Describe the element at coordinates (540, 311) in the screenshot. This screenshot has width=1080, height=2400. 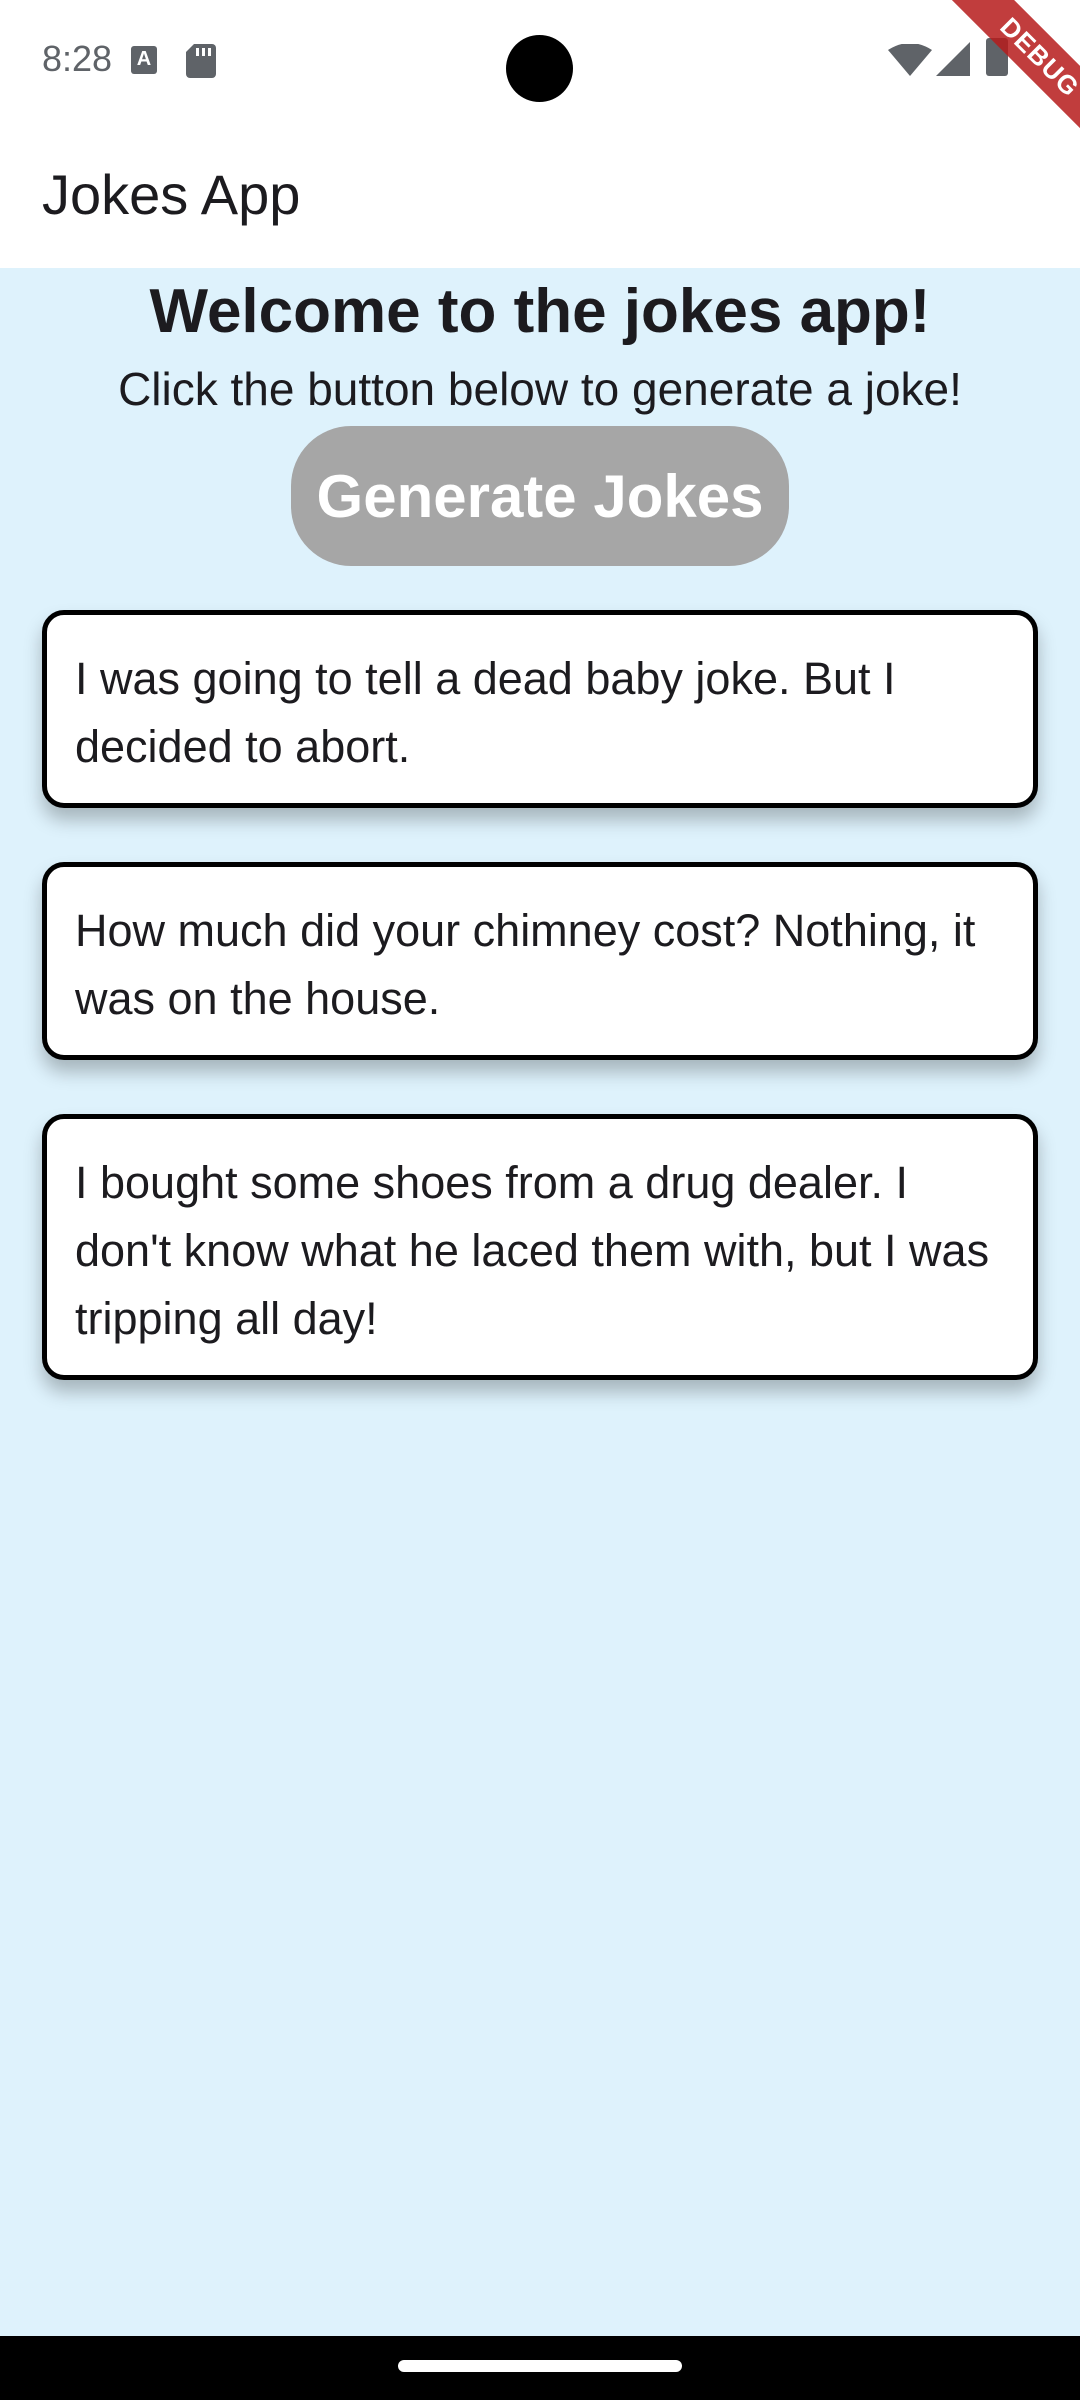
I see `welcome-heading: Welcome to the jokes app!` at that location.